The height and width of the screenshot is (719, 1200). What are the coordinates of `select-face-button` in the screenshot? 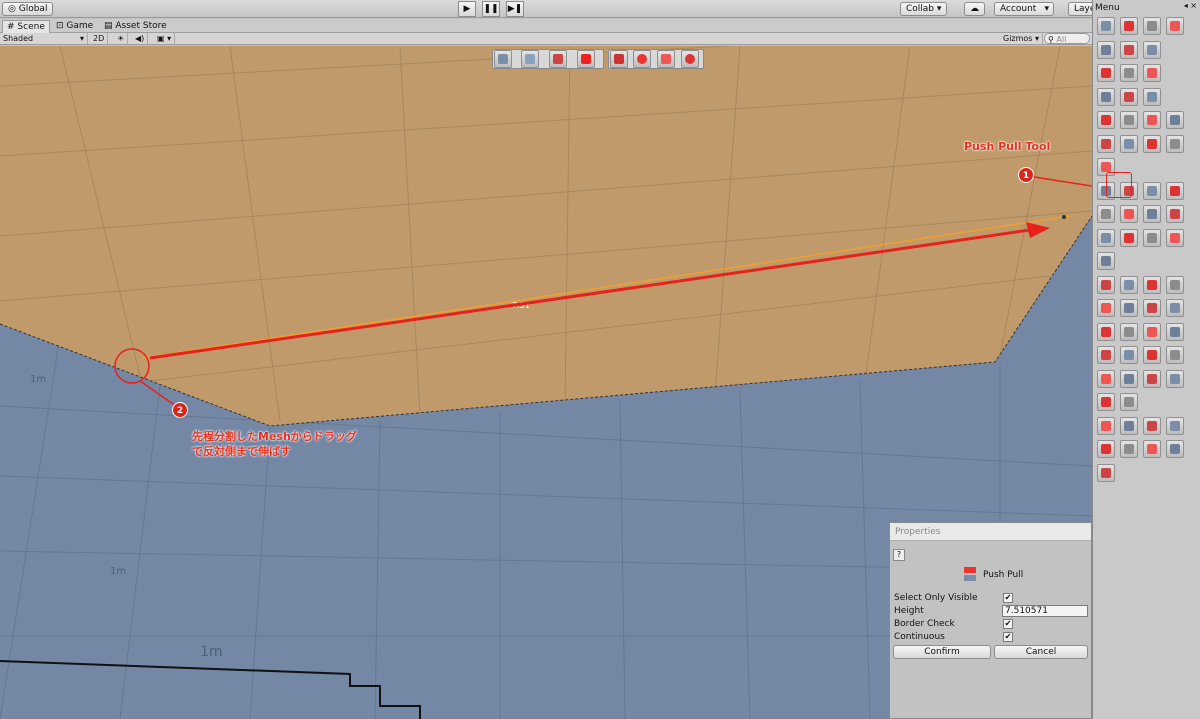 It's located at (586, 59).